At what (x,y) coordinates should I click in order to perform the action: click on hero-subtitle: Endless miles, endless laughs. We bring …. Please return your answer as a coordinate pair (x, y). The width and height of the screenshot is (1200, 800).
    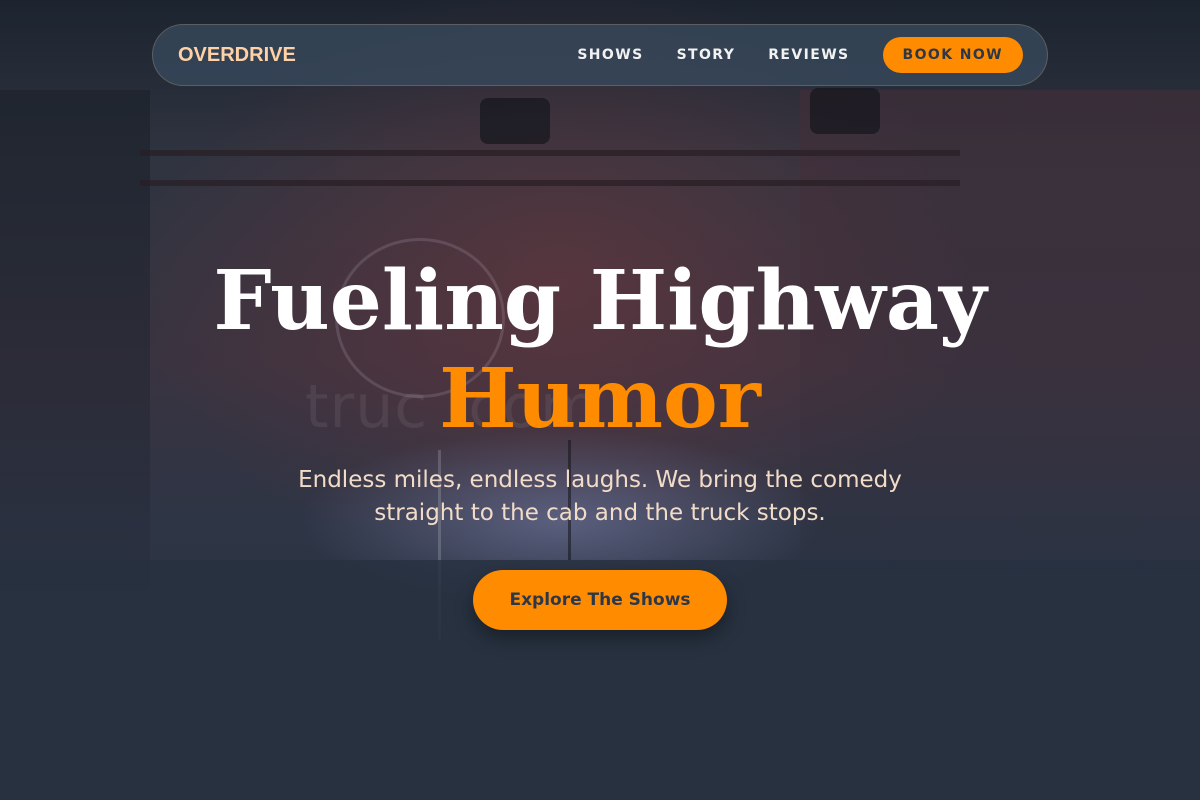
    Looking at the image, I should click on (600, 496).